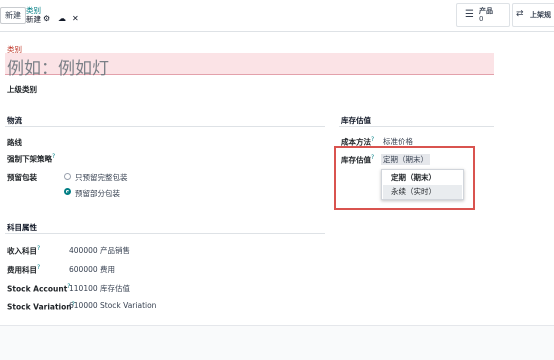  I want to click on products-count: 0, so click(481, 19).